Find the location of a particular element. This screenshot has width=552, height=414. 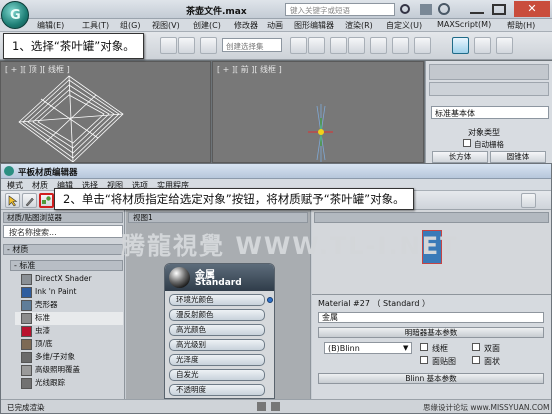

snap-icon is located at coordinates (208, 45).